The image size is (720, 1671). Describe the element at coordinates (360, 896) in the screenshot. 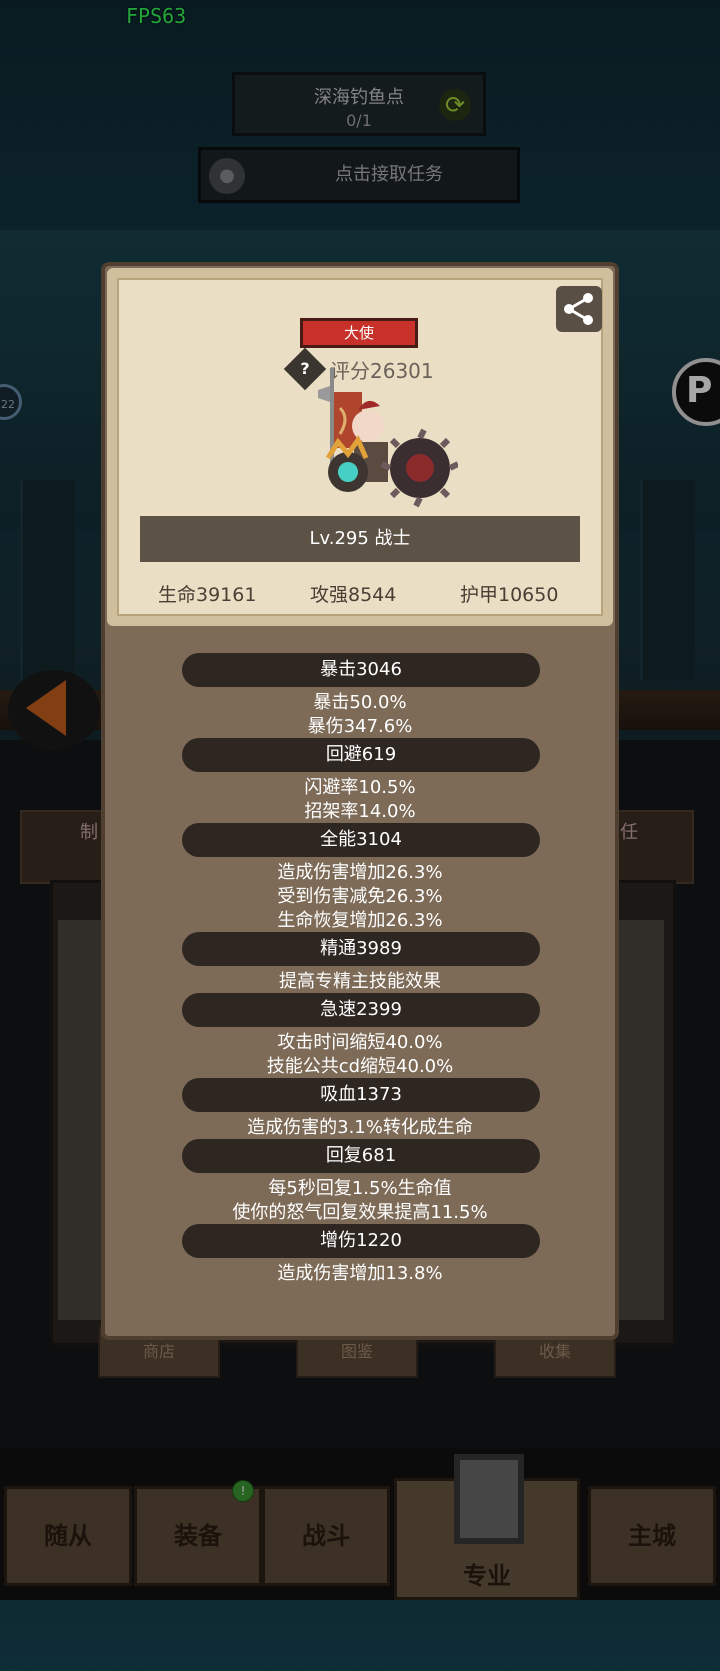

I see `stat-line: 受到伤害减免26.3%` at that location.